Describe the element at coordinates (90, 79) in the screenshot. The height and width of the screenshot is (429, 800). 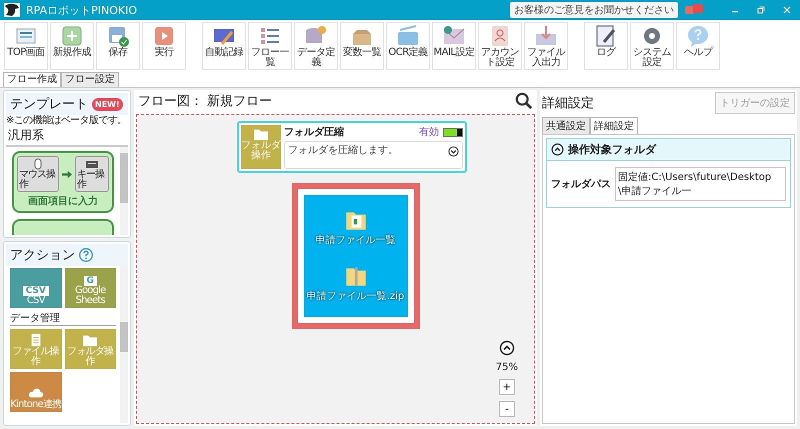
I see `tab: フロー設定` at that location.